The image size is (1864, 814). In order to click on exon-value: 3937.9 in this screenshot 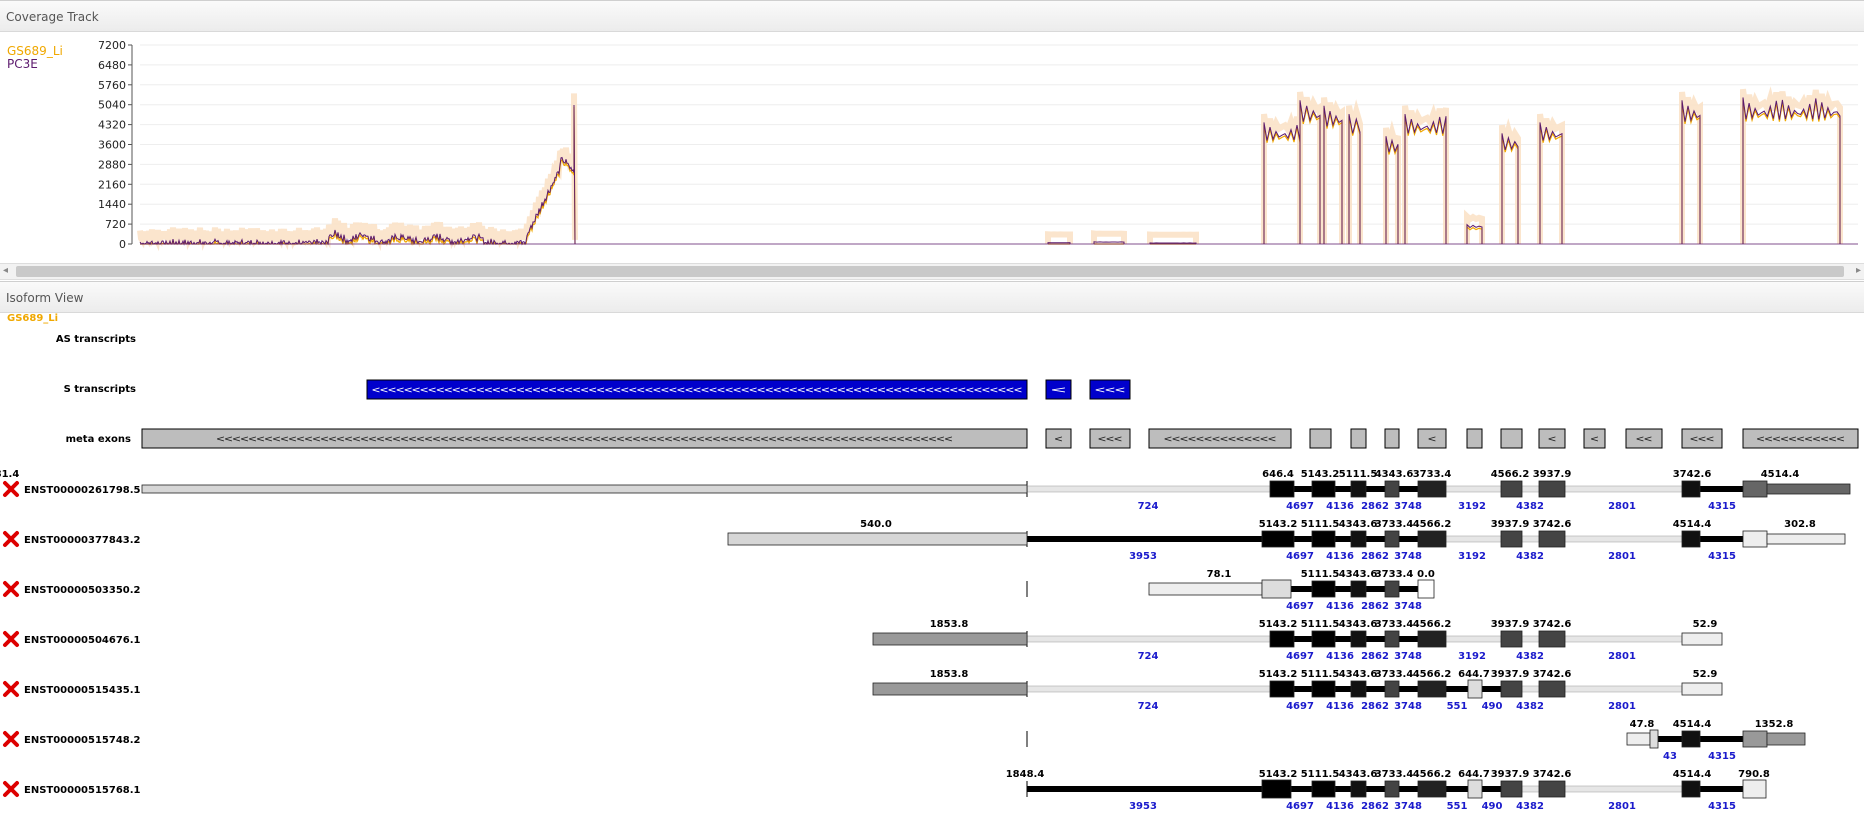, I will do `click(1510, 524)`.